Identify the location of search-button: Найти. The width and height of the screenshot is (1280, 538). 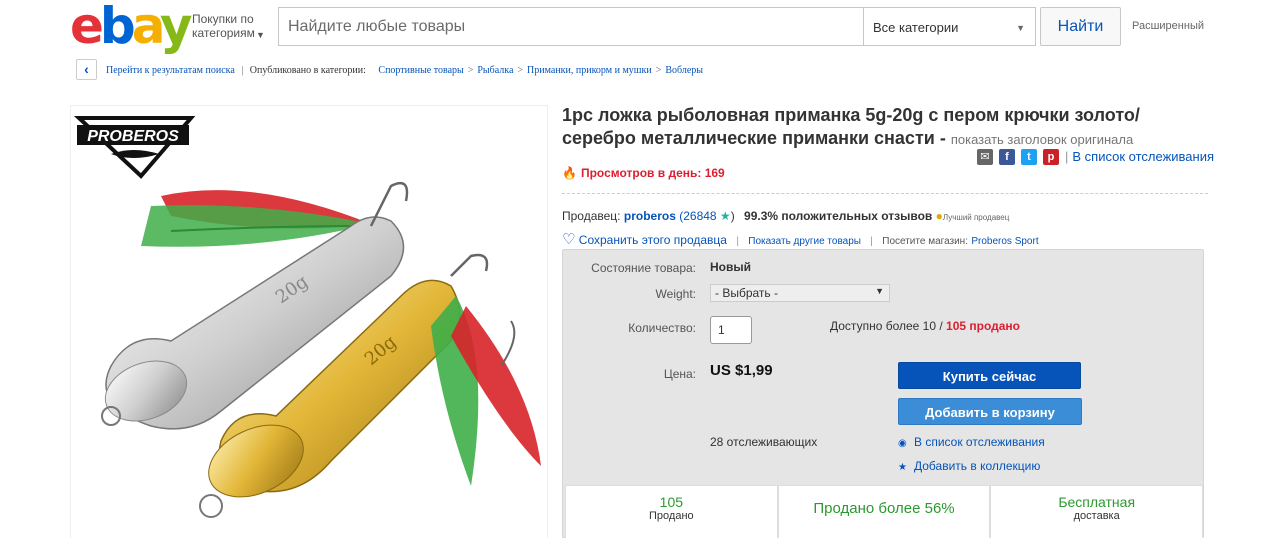
(1080, 26).